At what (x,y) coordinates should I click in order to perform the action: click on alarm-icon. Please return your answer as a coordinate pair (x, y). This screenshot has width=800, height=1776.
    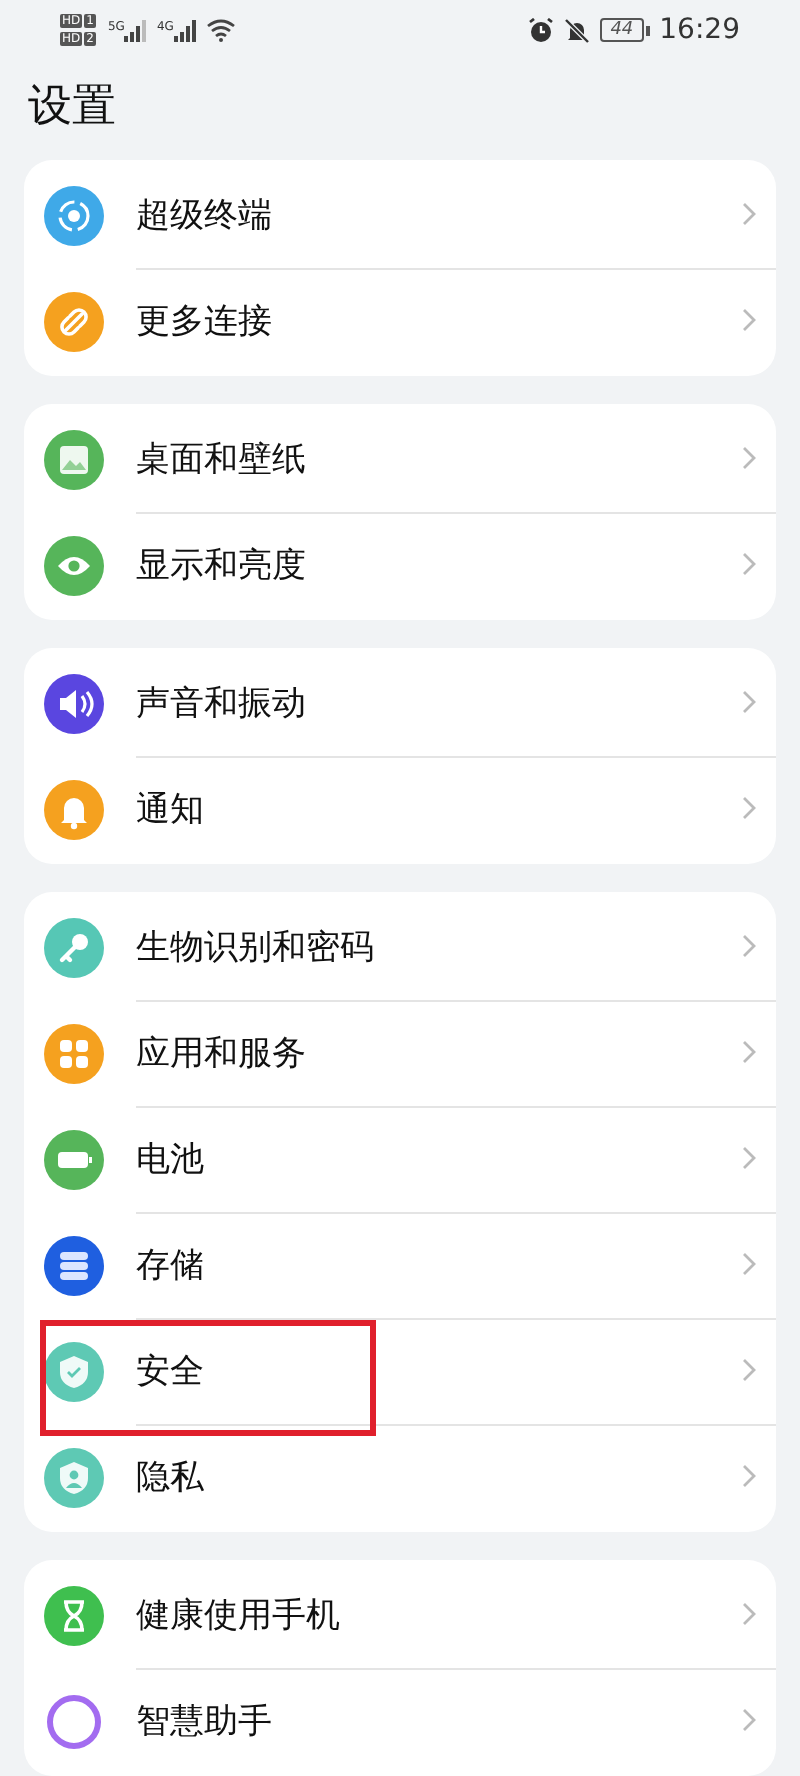
    Looking at the image, I should click on (541, 30).